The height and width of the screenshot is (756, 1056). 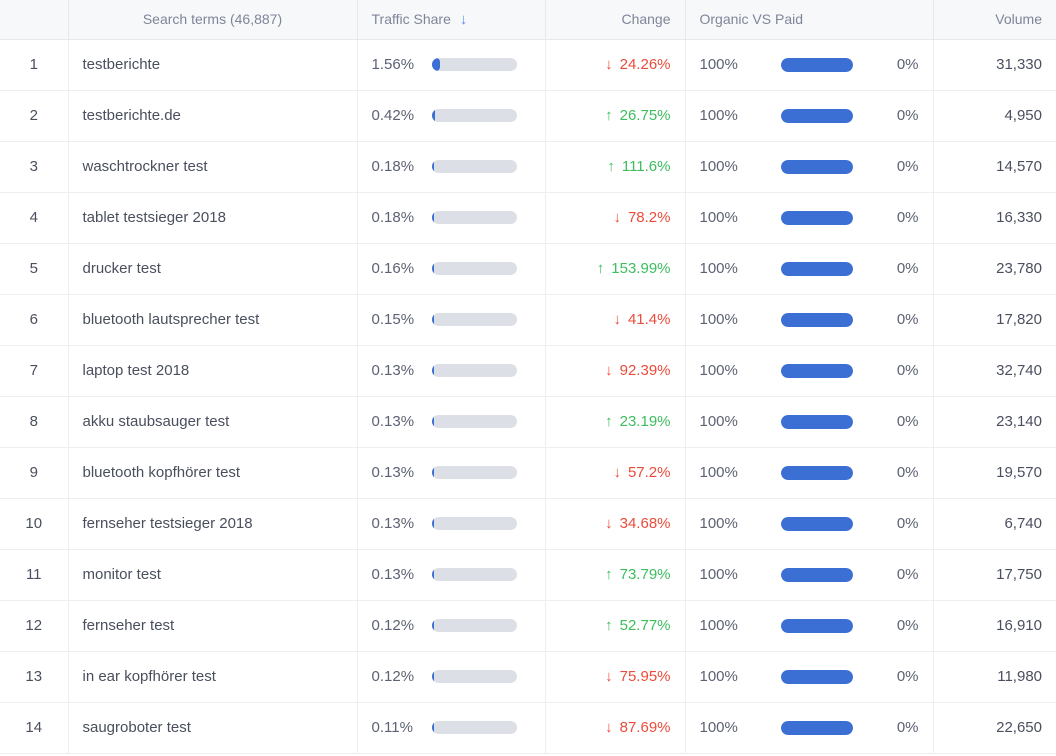 What do you see at coordinates (994, 371) in the screenshot?
I see `cell-volume: 32,740` at bounding box center [994, 371].